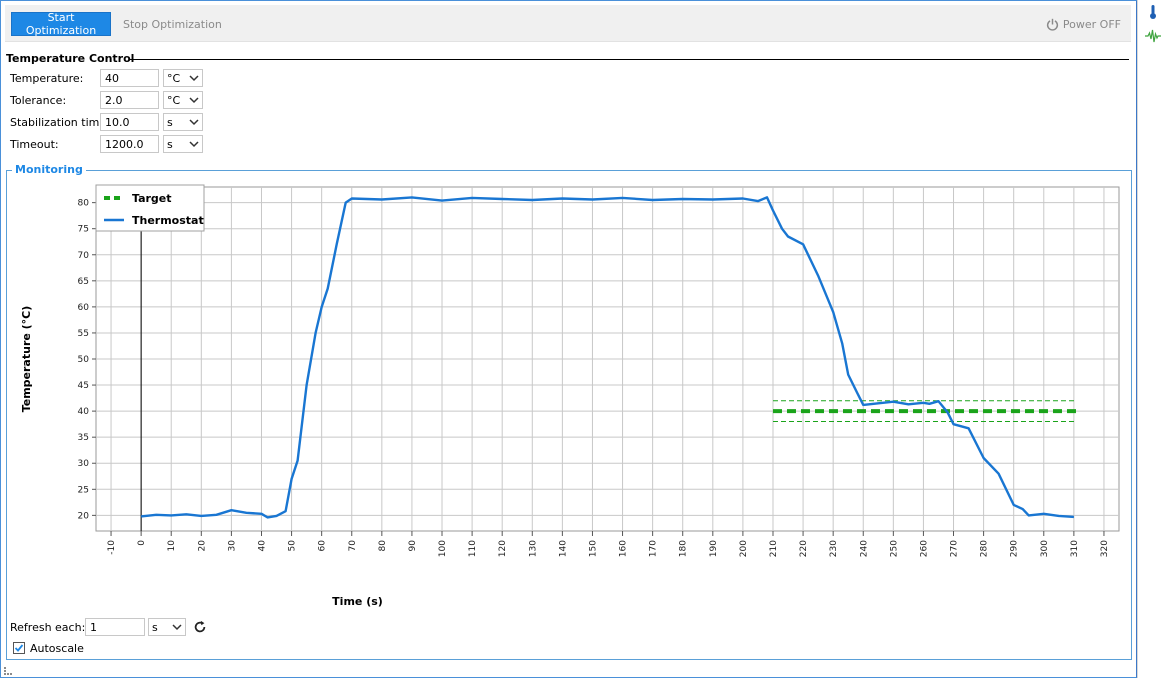 The height and width of the screenshot is (679, 1167). What do you see at coordinates (112, 547) in the screenshot?
I see `x-tick-label: -10` at bounding box center [112, 547].